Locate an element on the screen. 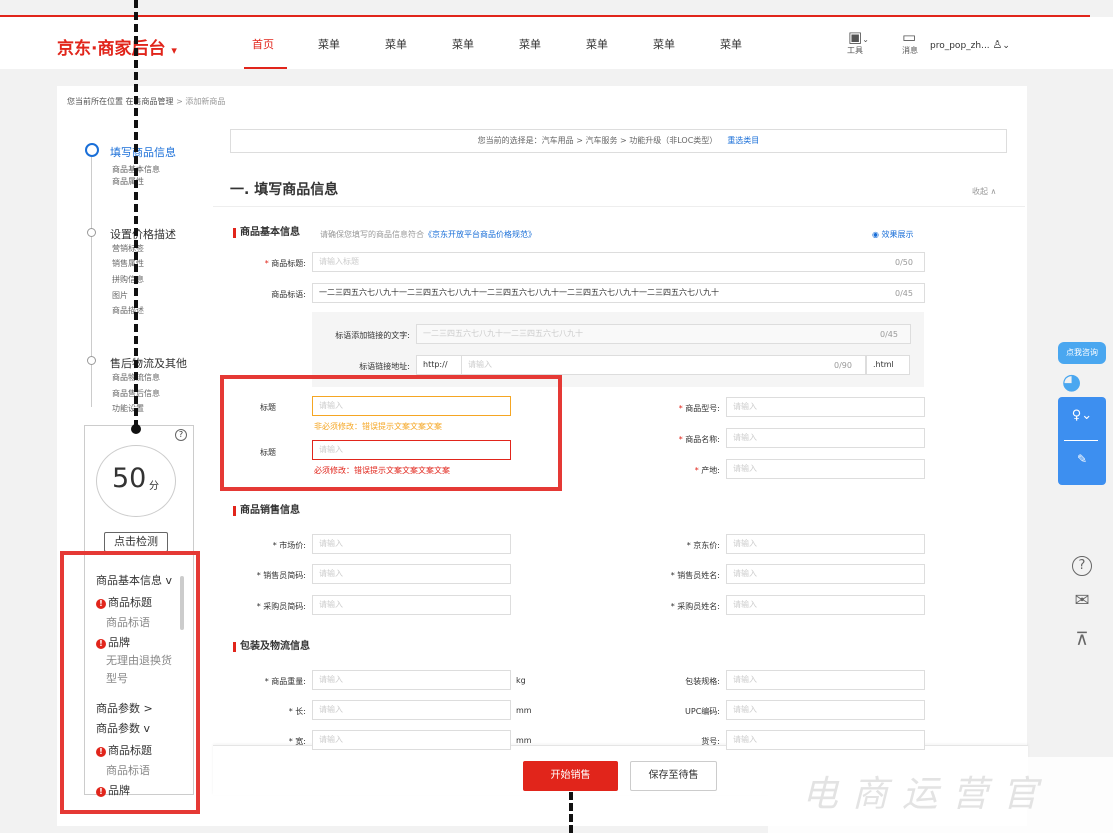 This screenshot has width=1113, height=833. nav-menu-7: 菜单 is located at coordinates (731, 44).